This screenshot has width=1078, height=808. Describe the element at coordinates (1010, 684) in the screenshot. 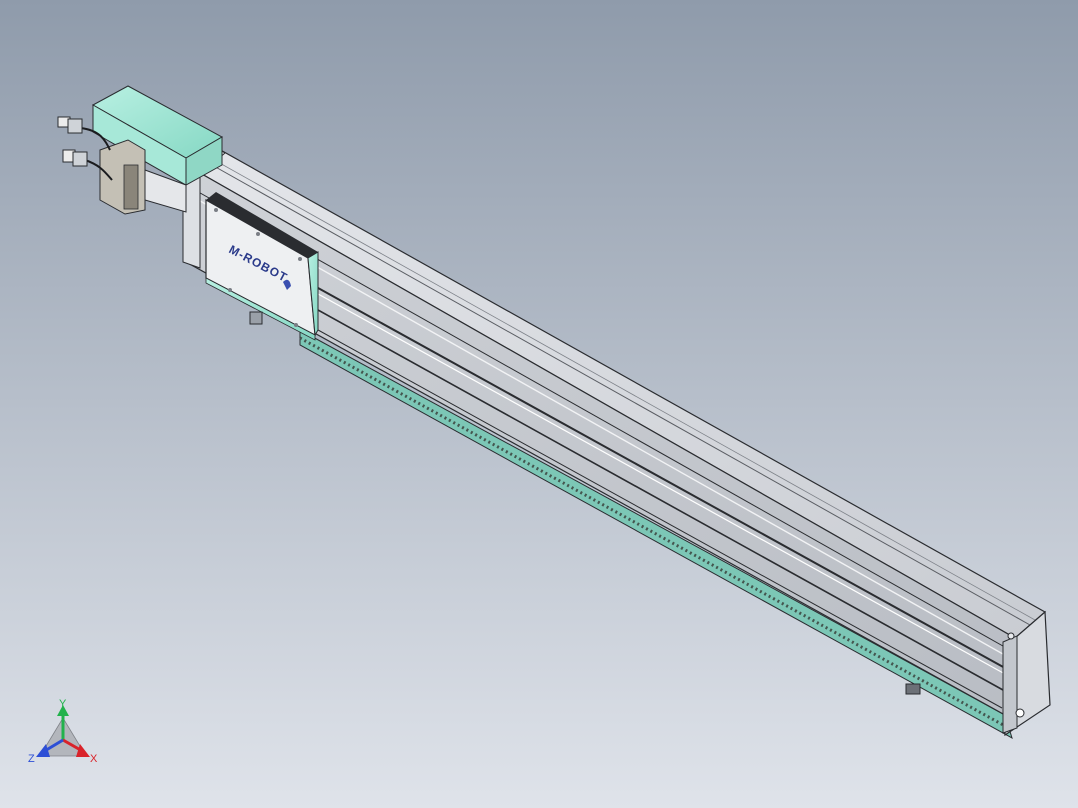

I see `end-cap-front` at that location.